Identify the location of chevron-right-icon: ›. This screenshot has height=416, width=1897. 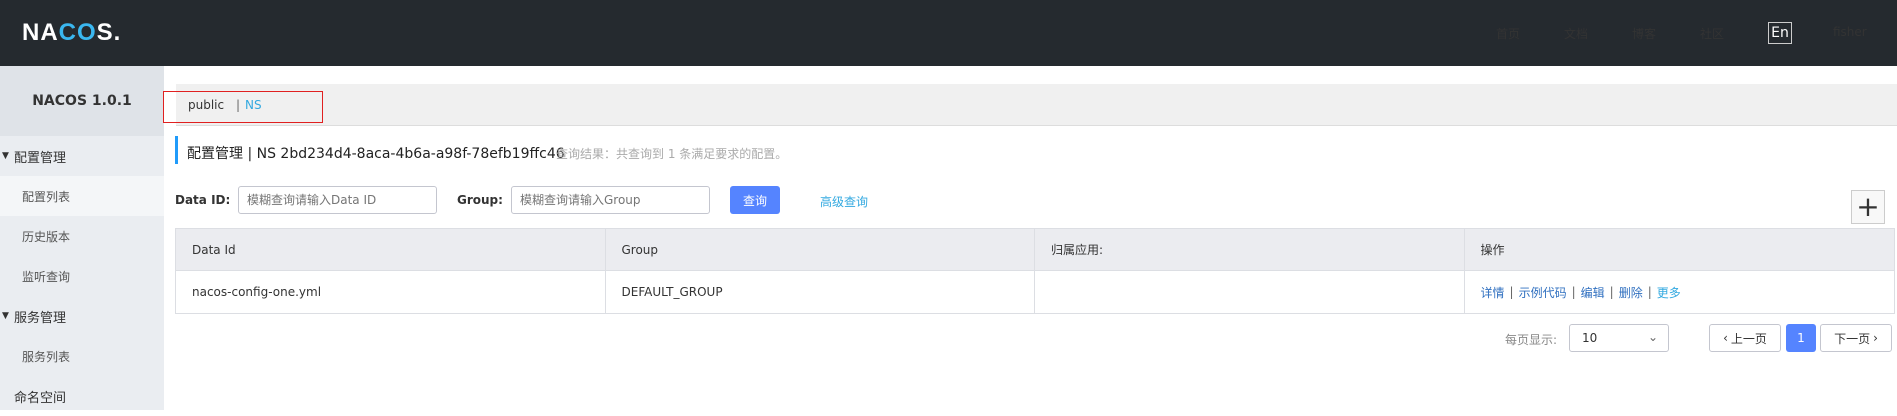
(1875, 338).